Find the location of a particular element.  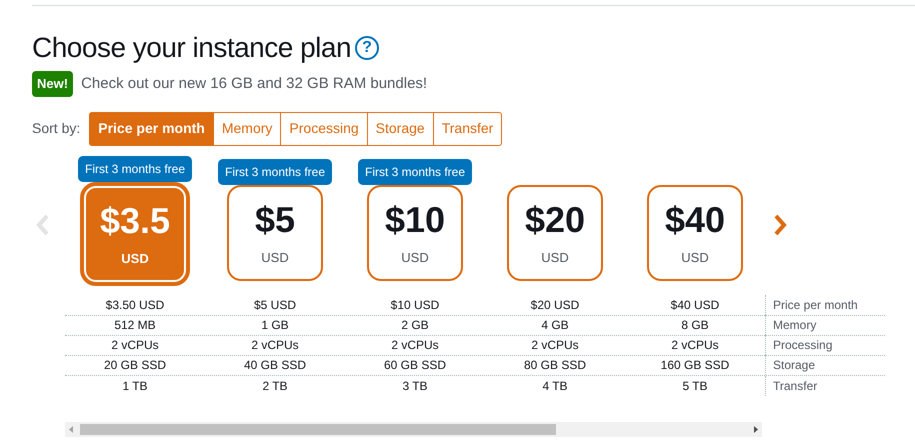

table-cell-text: 1 GB is located at coordinates (275, 325).